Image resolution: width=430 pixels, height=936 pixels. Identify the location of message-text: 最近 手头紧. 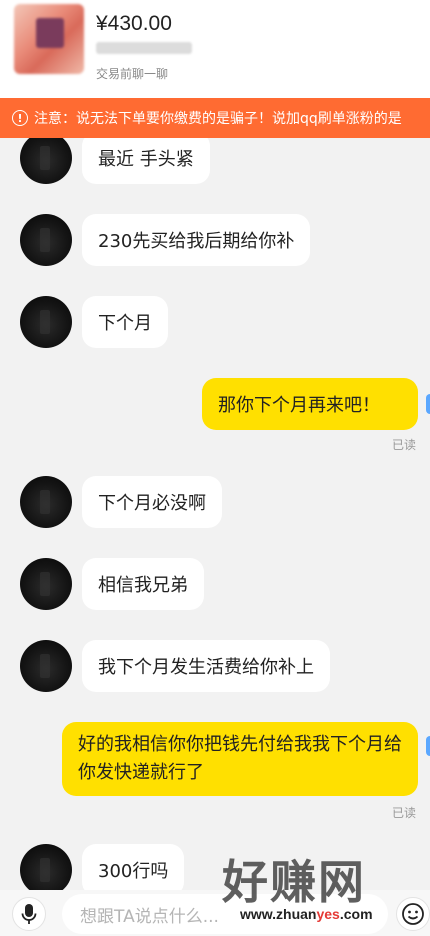
(146, 159).